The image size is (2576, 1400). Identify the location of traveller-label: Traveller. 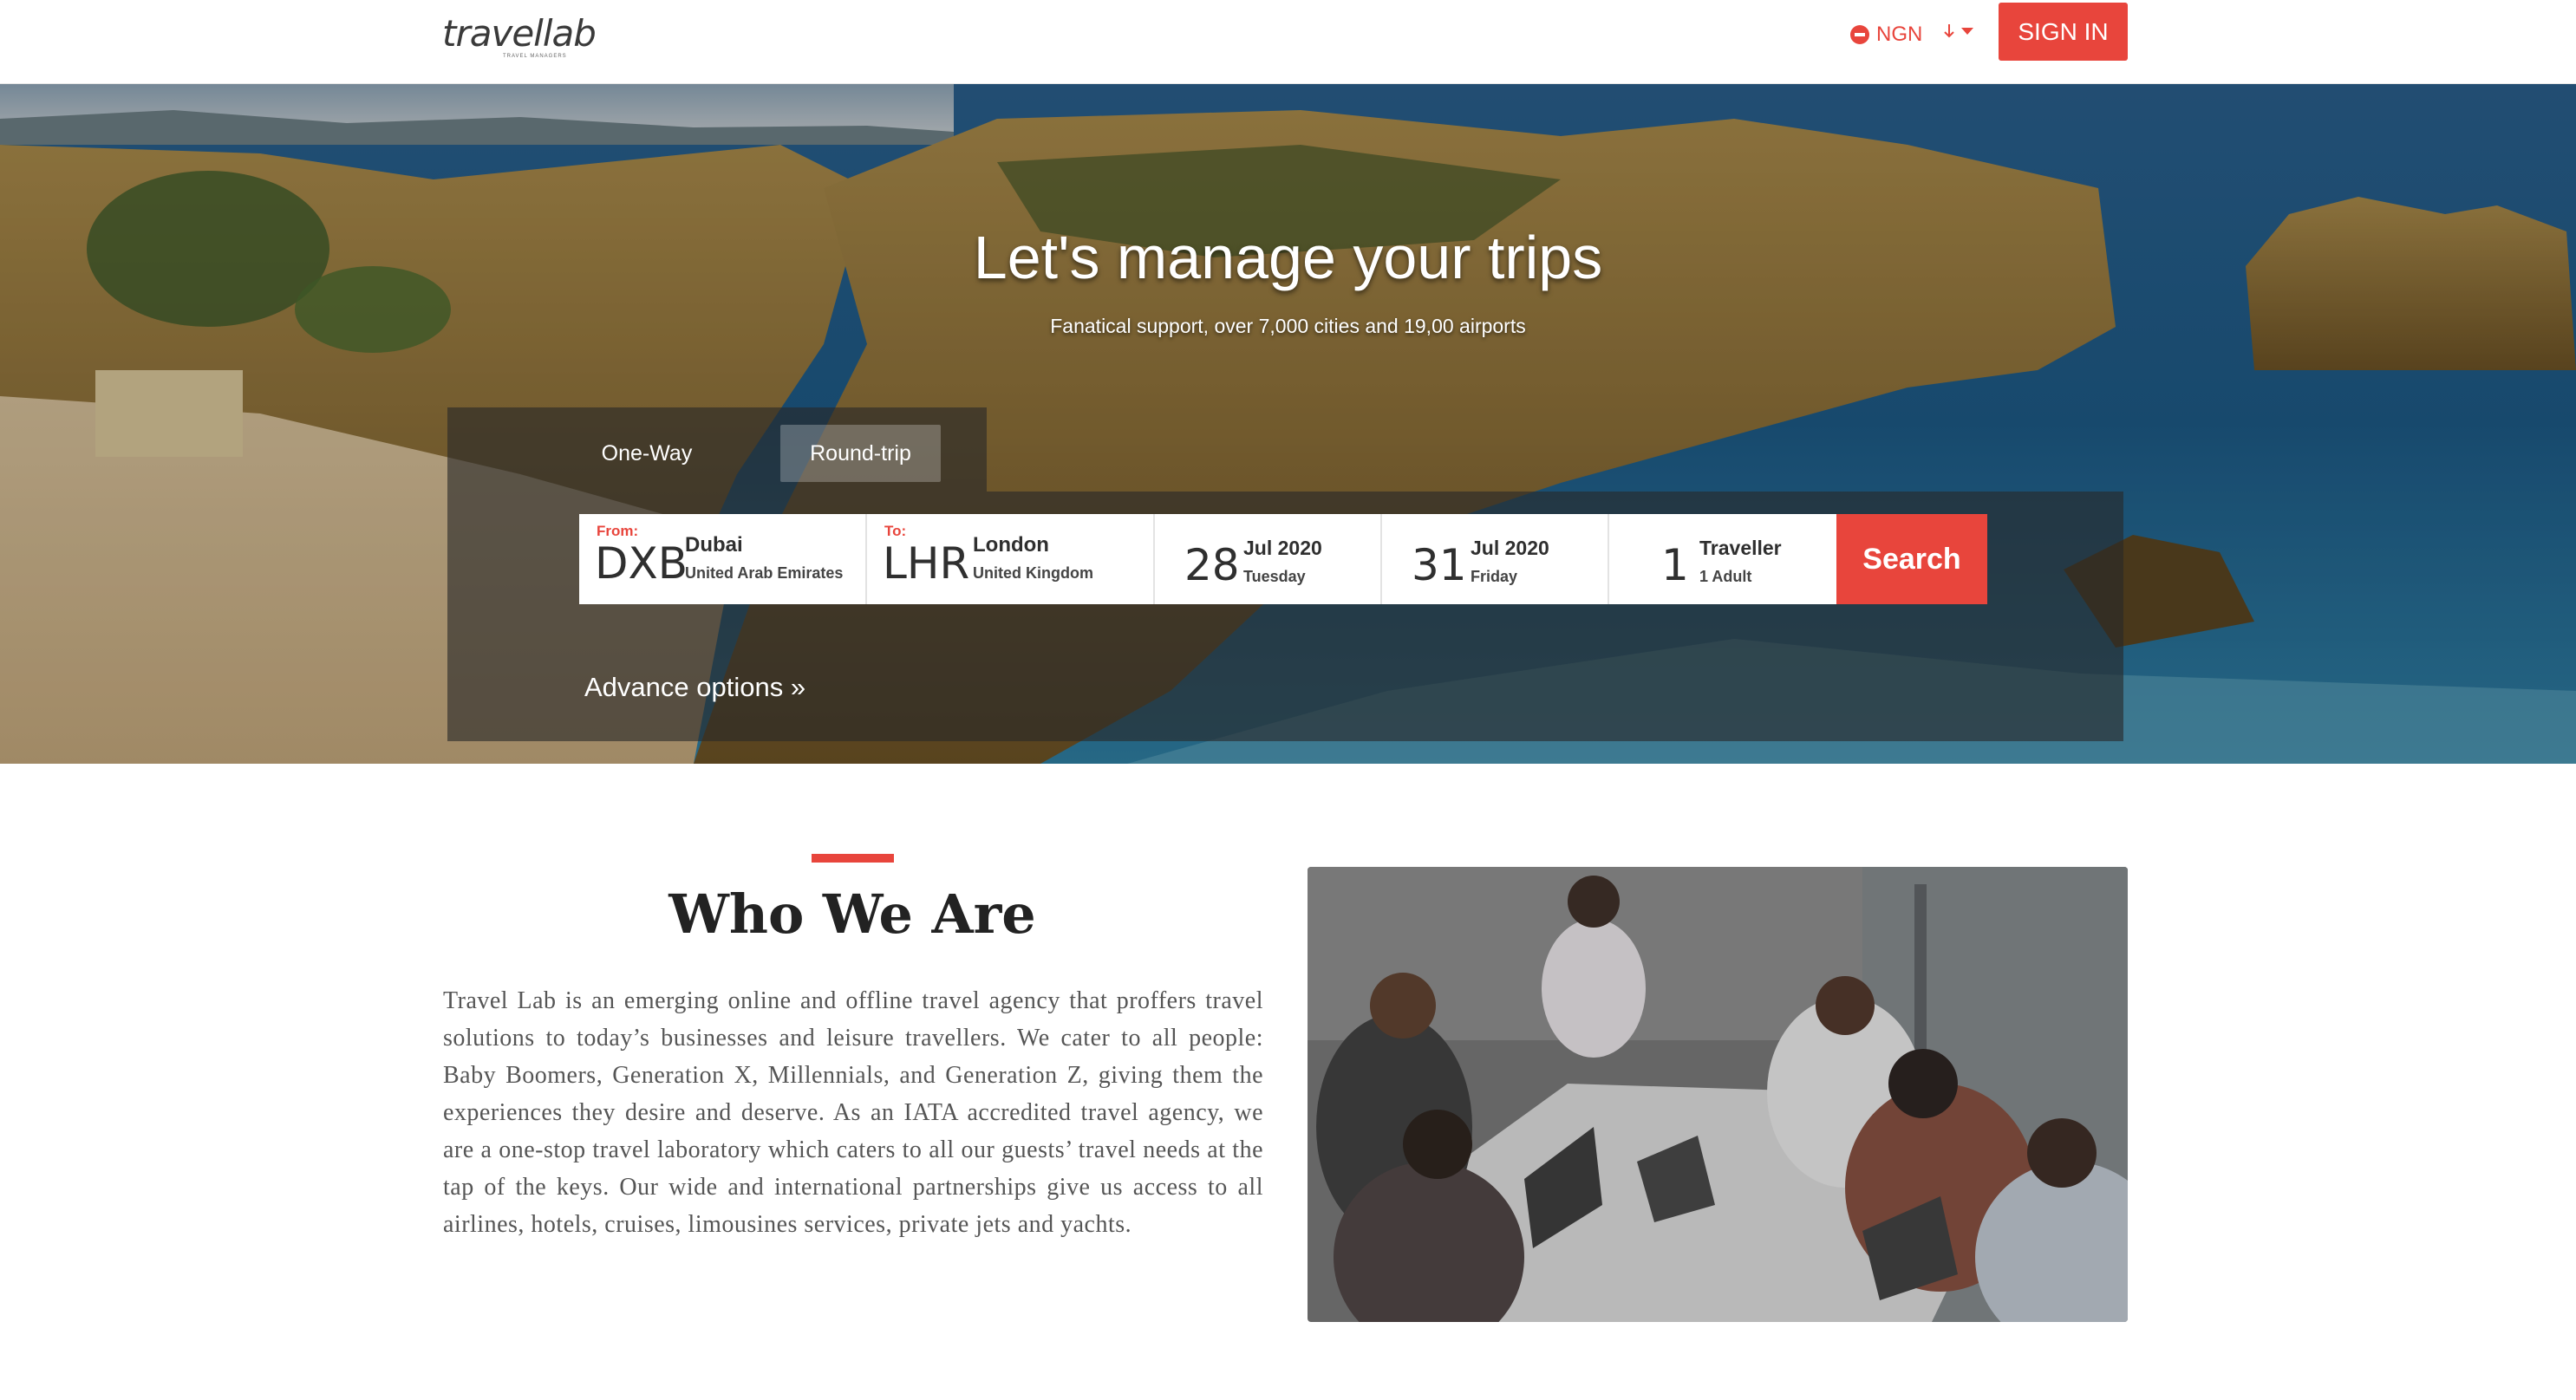
(1741, 548).